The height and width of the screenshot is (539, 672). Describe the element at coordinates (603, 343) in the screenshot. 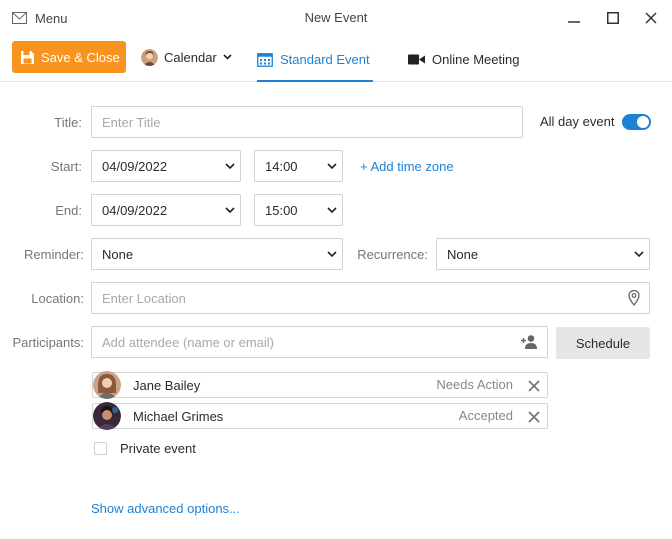

I see `schedule-button: Schedule` at that location.